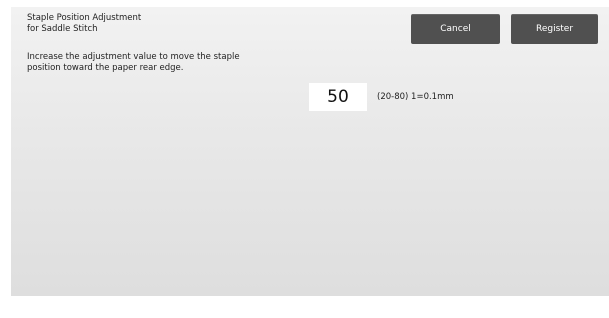 The height and width of the screenshot is (318, 609). What do you see at coordinates (338, 97) in the screenshot?
I see `adjustment-value-input: 50` at bounding box center [338, 97].